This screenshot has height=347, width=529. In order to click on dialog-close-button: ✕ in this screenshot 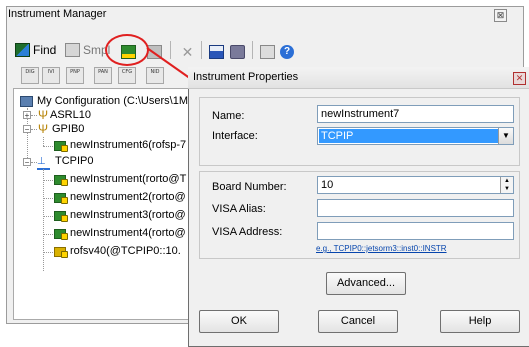, I will do `click(519, 78)`.